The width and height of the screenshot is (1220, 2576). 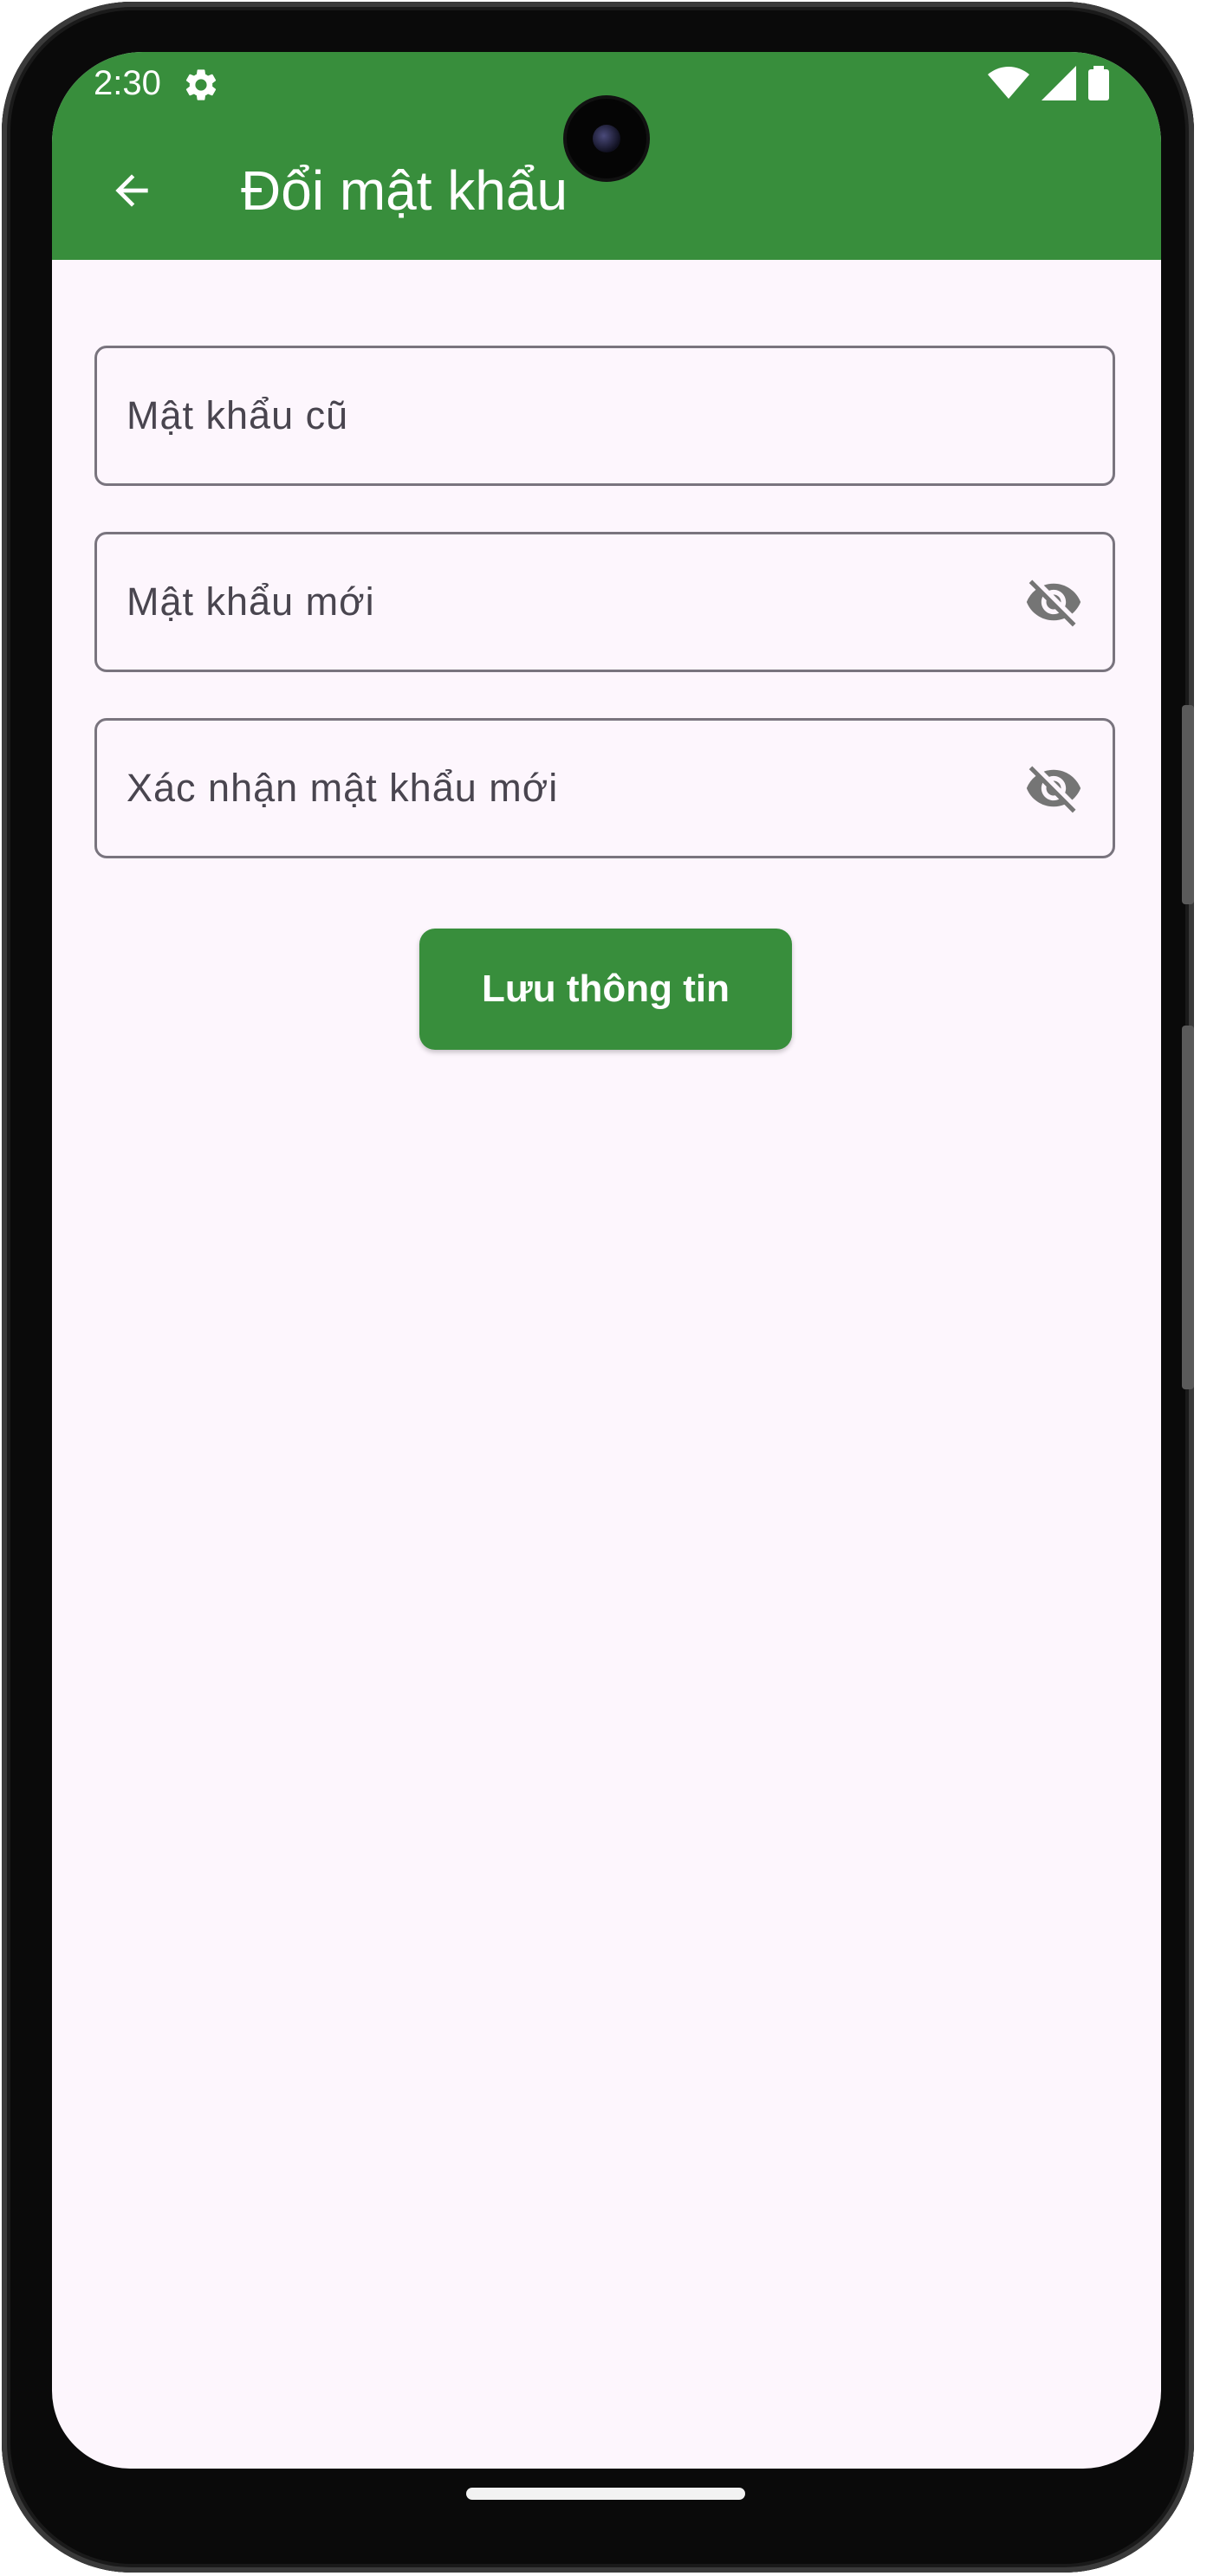 I want to click on old-password-input, so click(x=605, y=415).